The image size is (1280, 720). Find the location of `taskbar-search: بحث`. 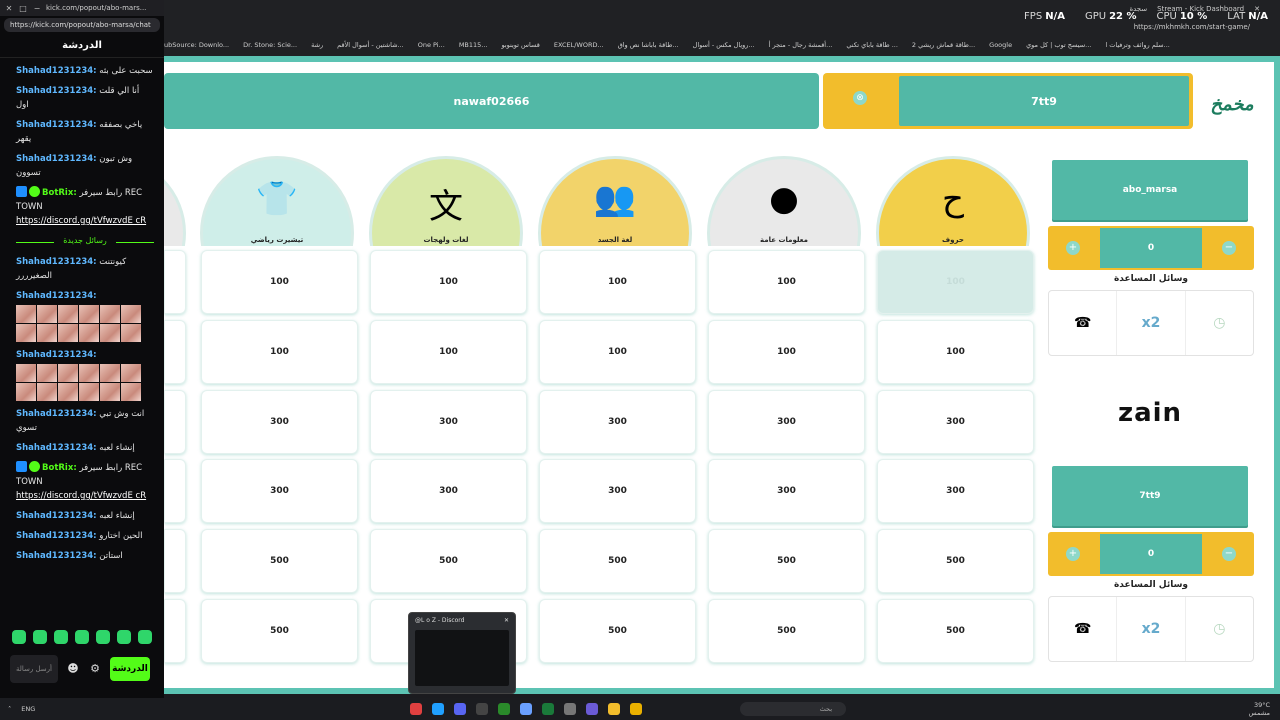

taskbar-search: بحث is located at coordinates (793, 709).